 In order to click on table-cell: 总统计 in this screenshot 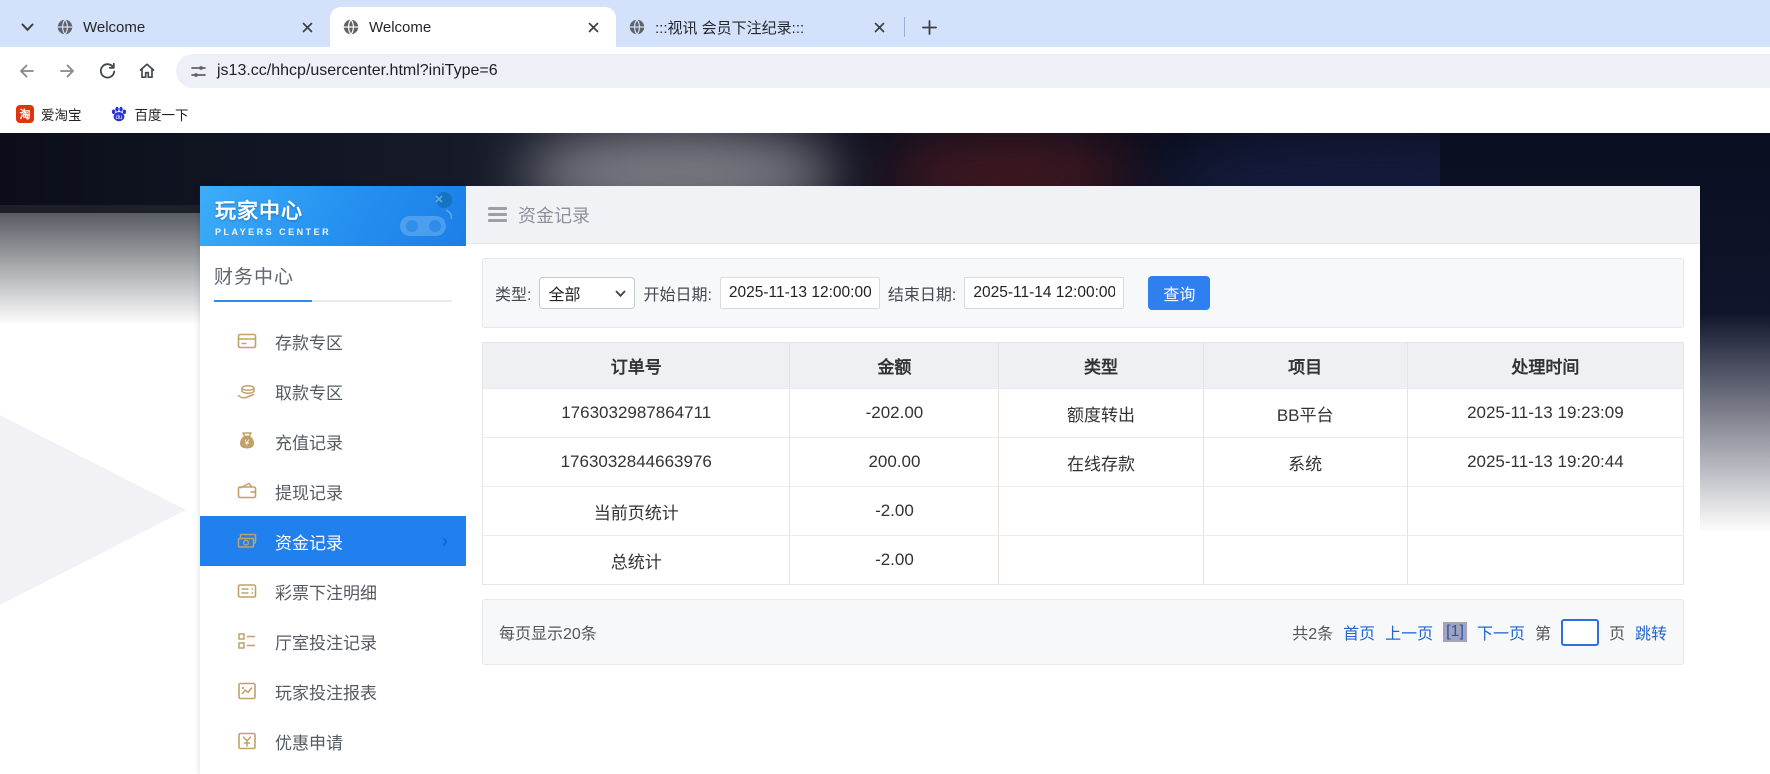, I will do `click(636, 560)`.